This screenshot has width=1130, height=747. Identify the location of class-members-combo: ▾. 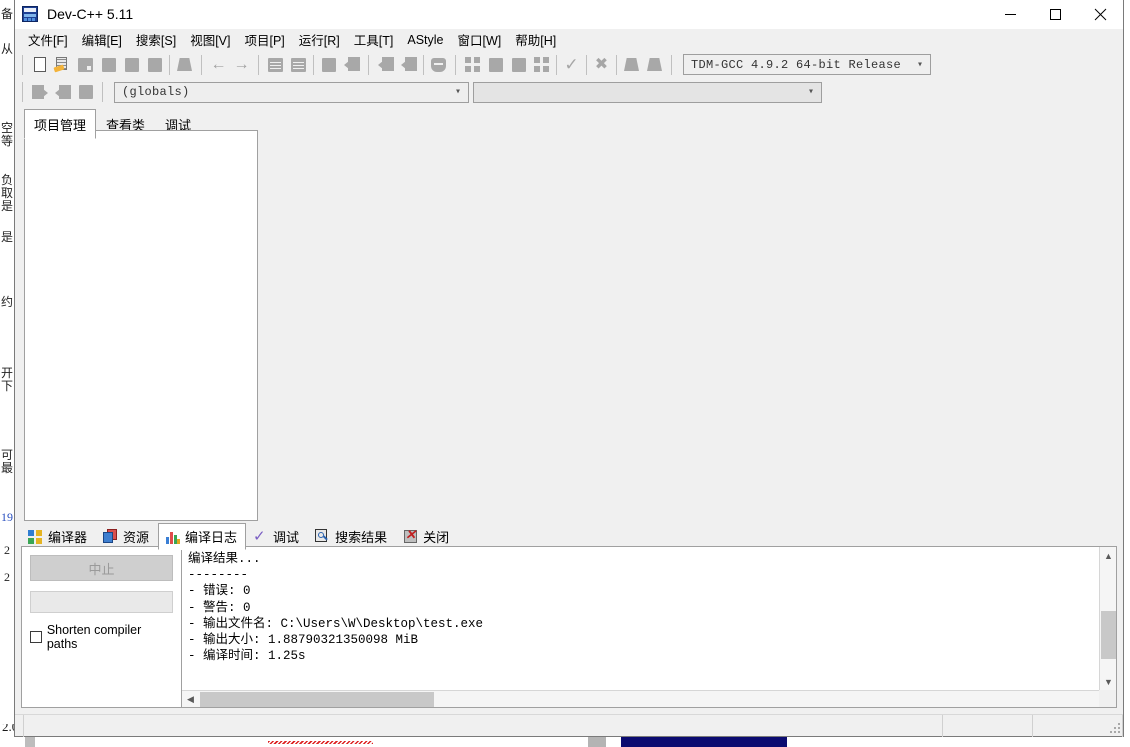
(647, 92).